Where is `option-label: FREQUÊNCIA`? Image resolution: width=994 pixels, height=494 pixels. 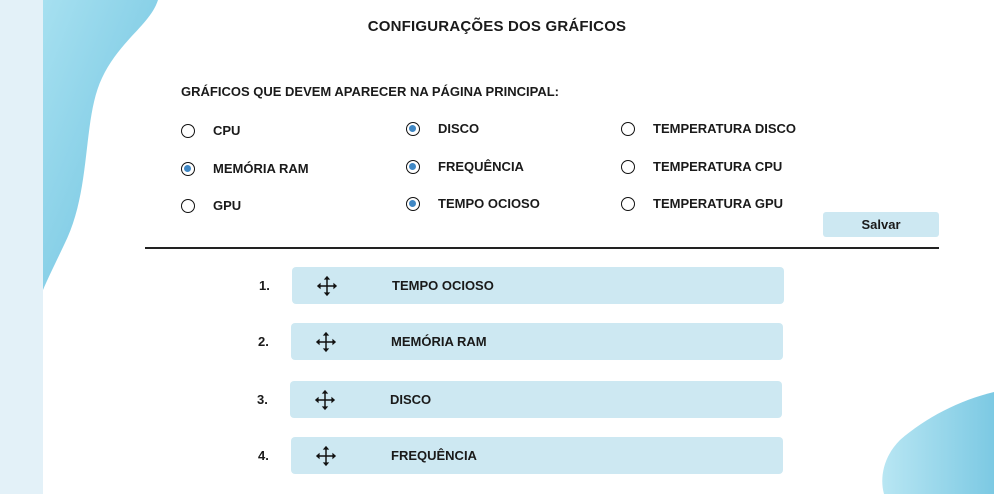
option-label: FREQUÊNCIA is located at coordinates (481, 166).